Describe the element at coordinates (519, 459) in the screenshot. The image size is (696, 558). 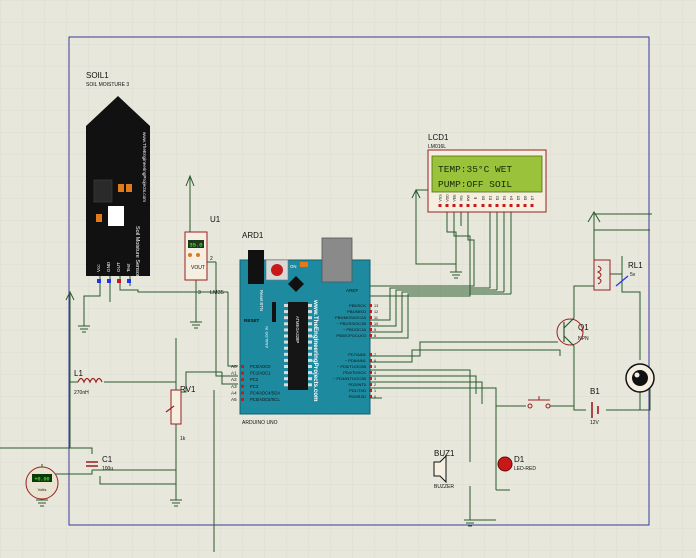
I see `d1-ref: D1` at that location.